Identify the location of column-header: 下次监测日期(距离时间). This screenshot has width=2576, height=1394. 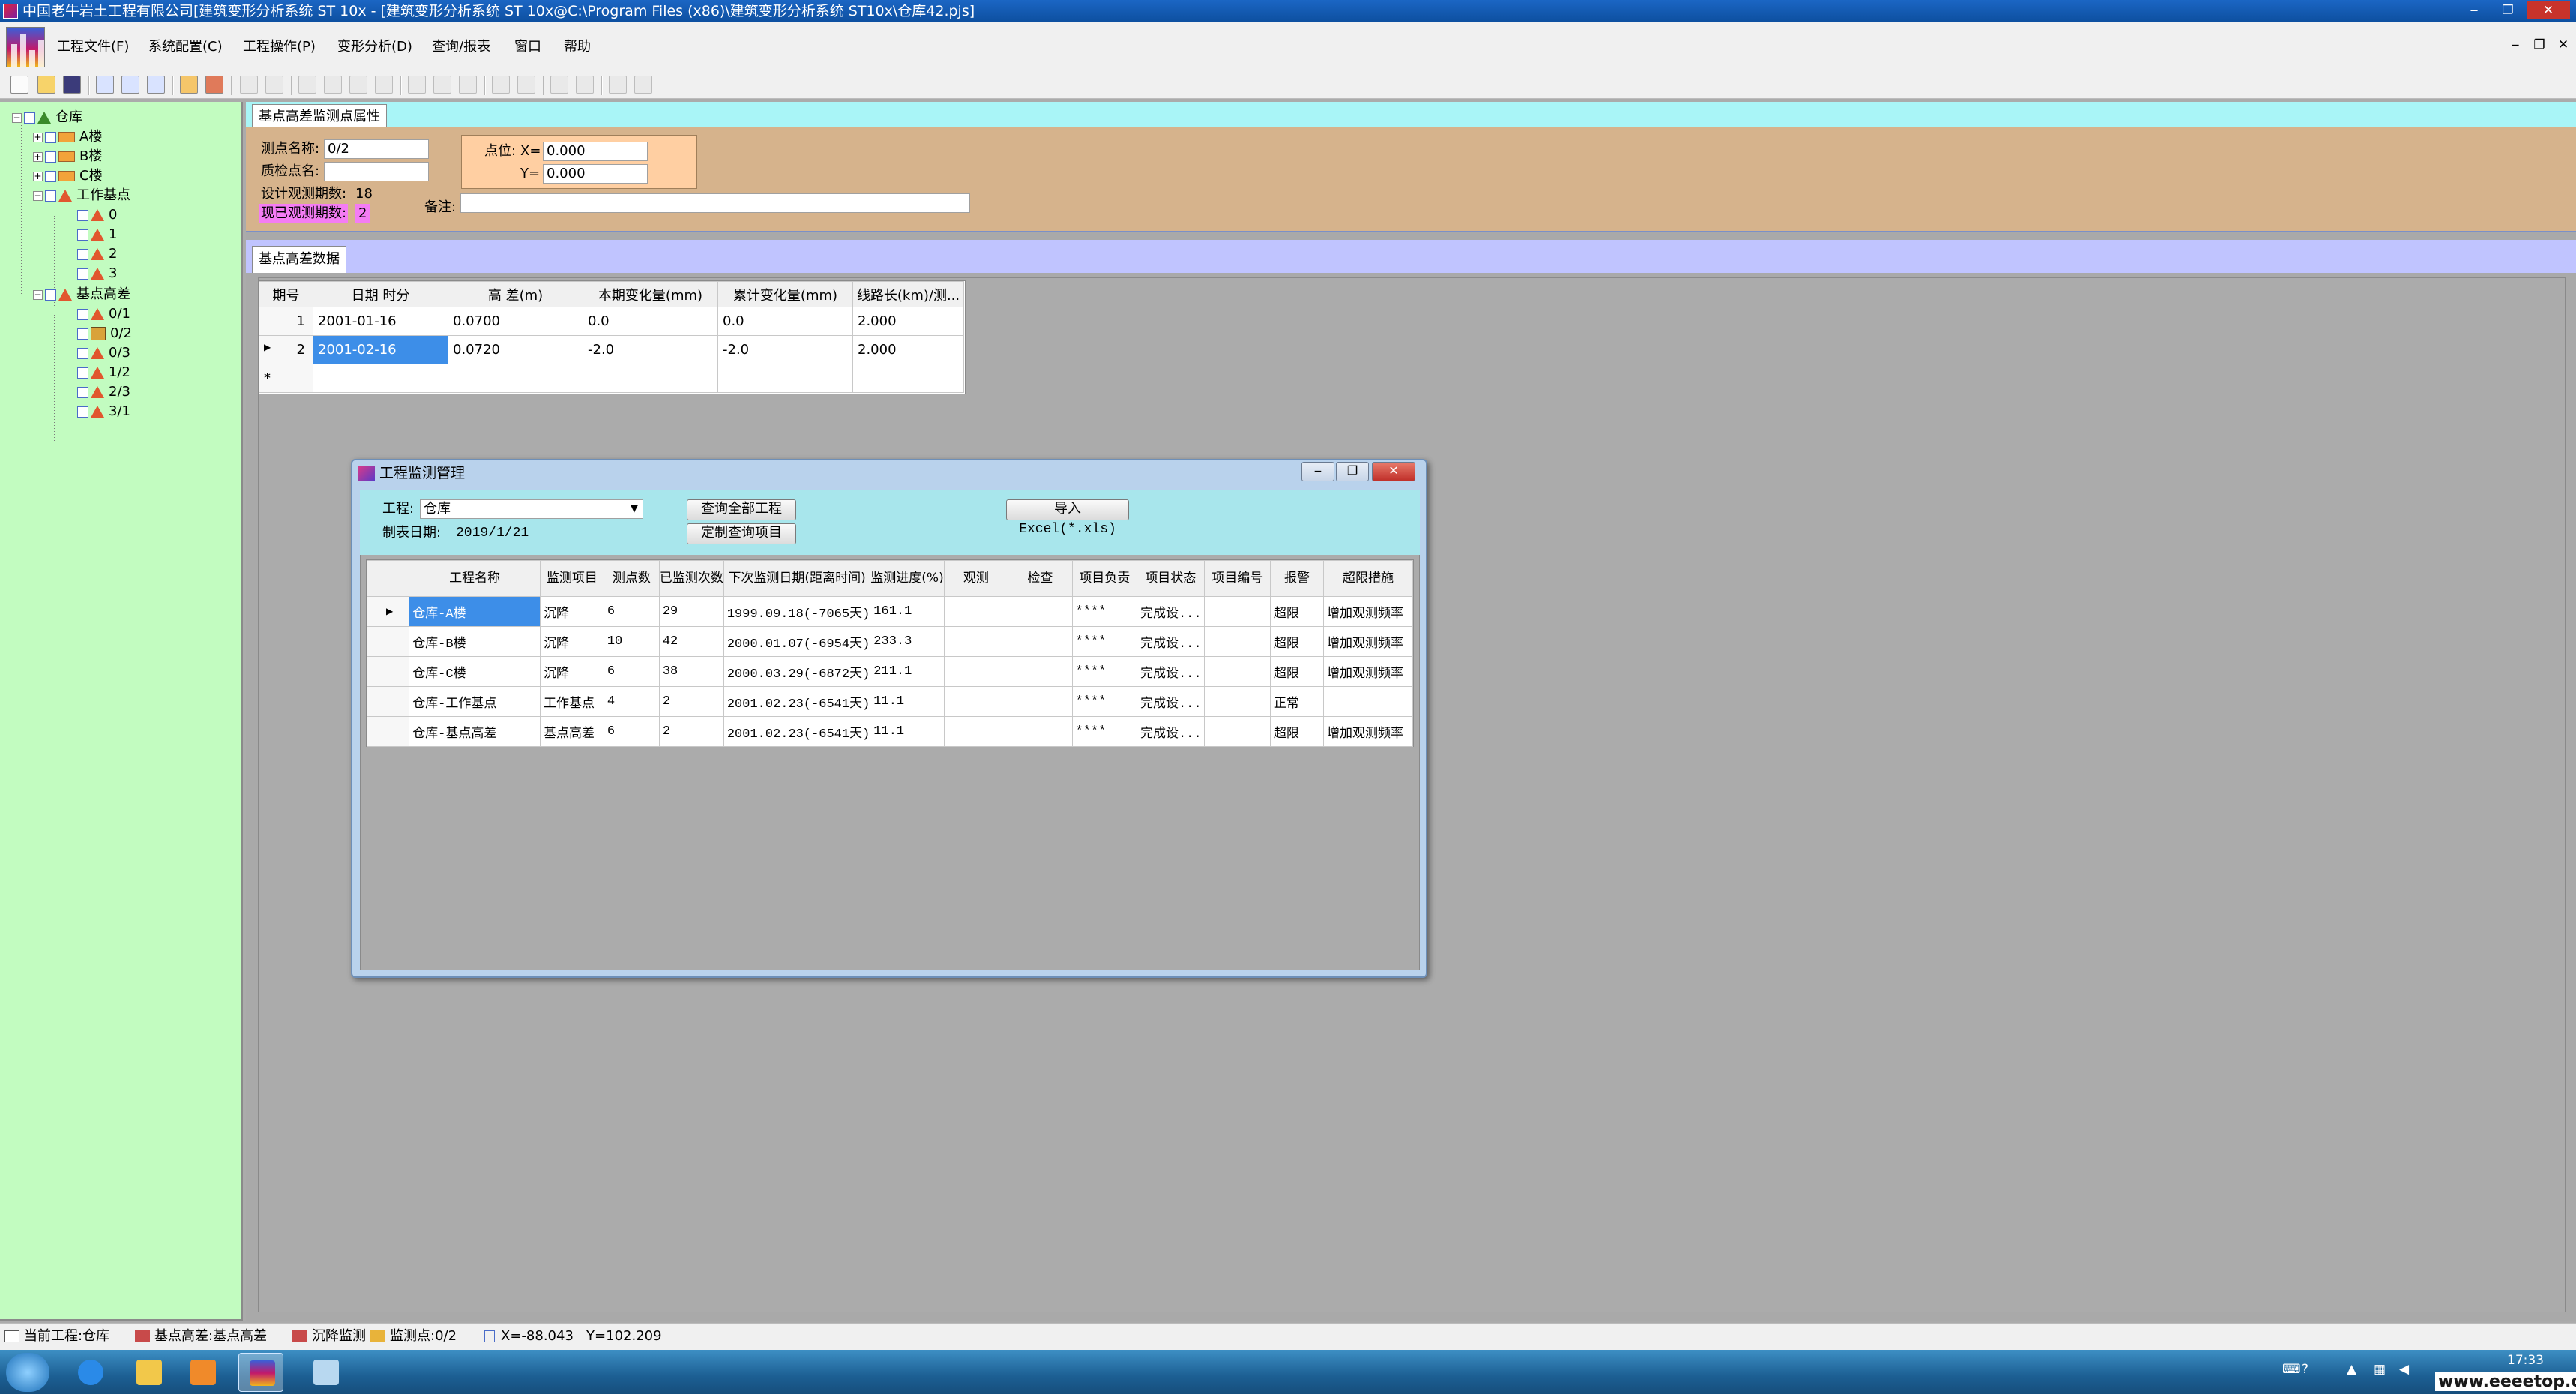
(797, 578).